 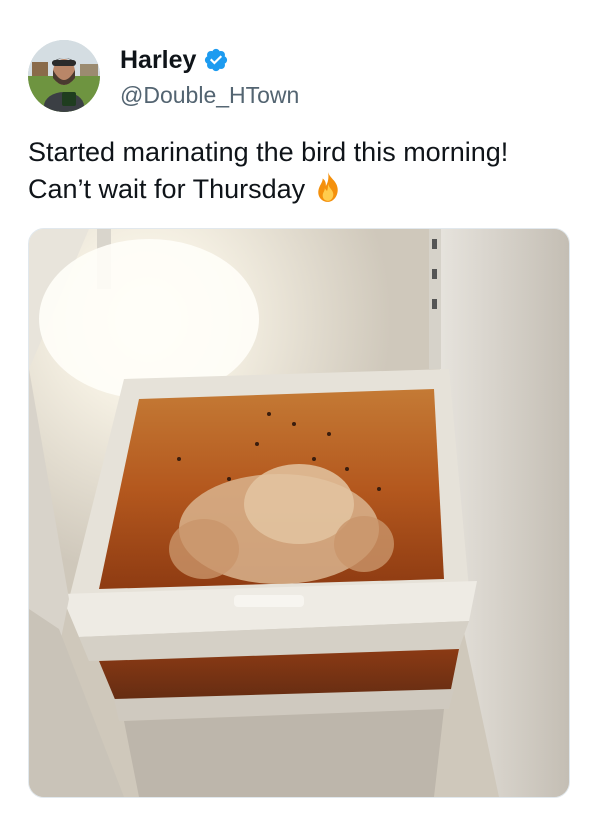 I want to click on handle: @Double_HTown, so click(x=209, y=95).